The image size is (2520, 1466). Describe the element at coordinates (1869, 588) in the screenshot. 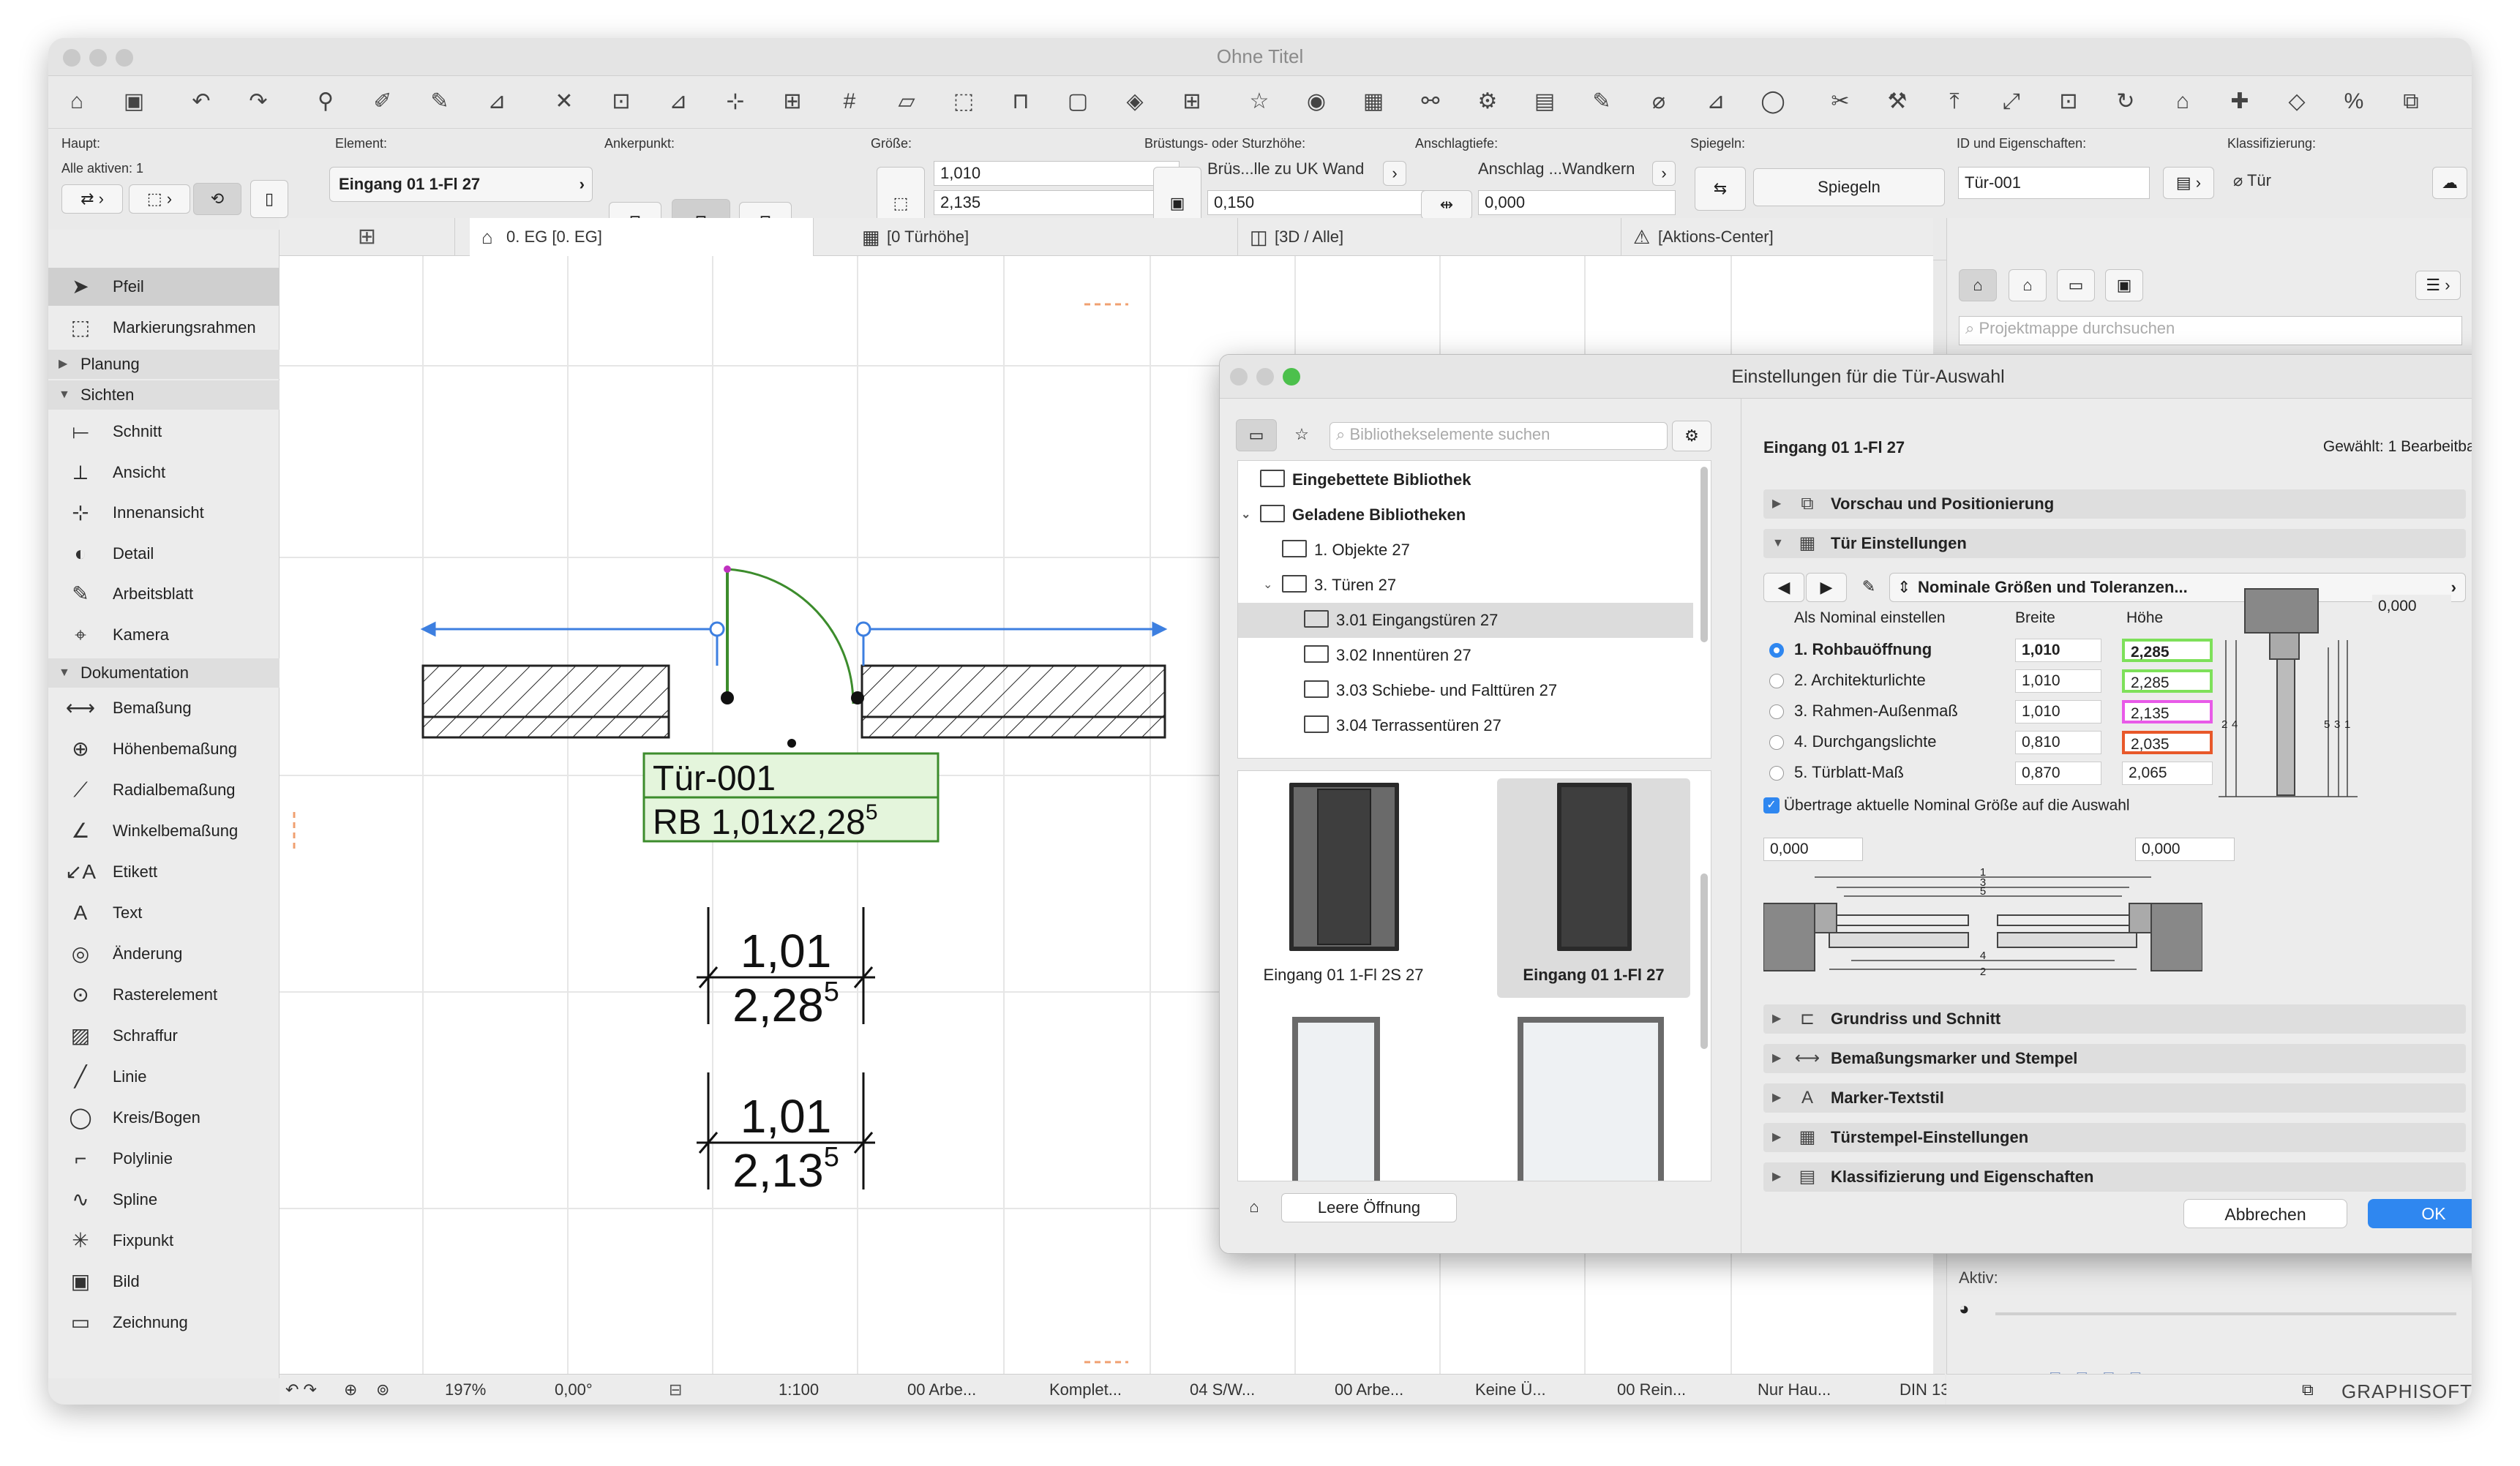

I see `page-edit-icon: ✎` at that location.